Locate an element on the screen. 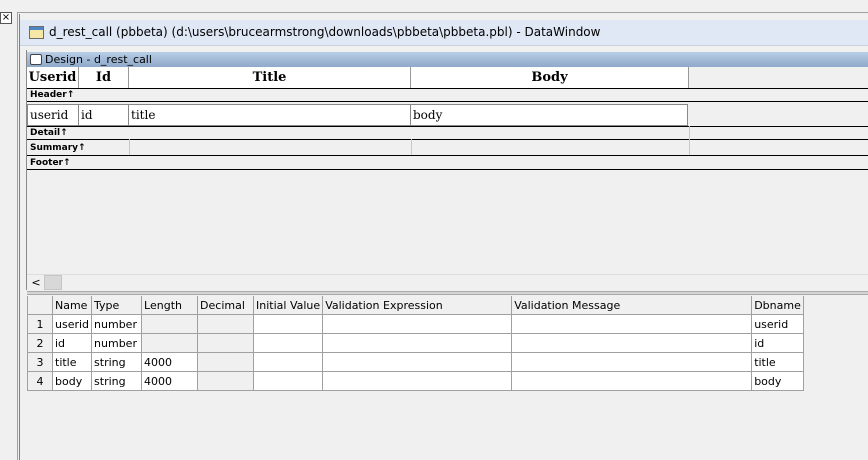 This screenshot has height=460, width=868. datawindow-icon is located at coordinates (36, 32).